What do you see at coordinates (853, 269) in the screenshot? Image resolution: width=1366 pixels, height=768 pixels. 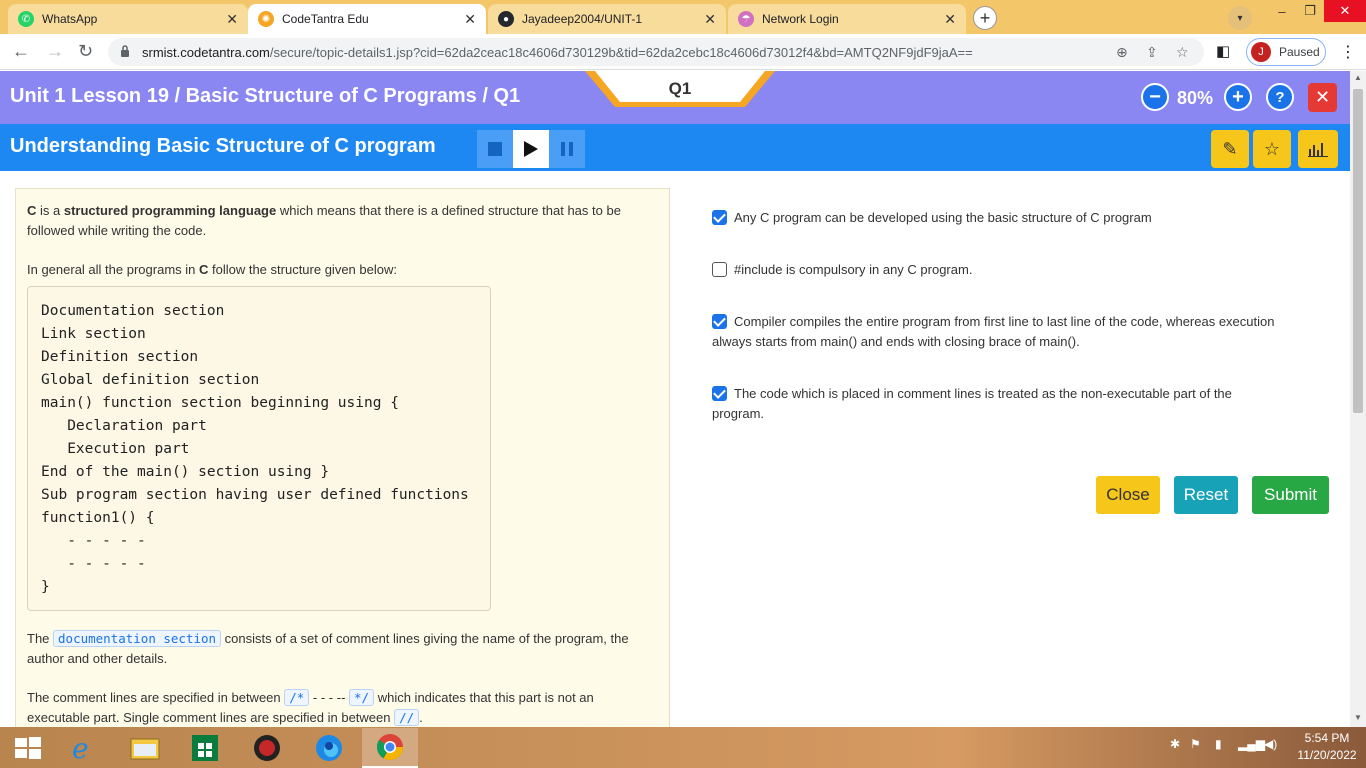 I see `option-text: #include is compulsory in any C program.` at bounding box center [853, 269].